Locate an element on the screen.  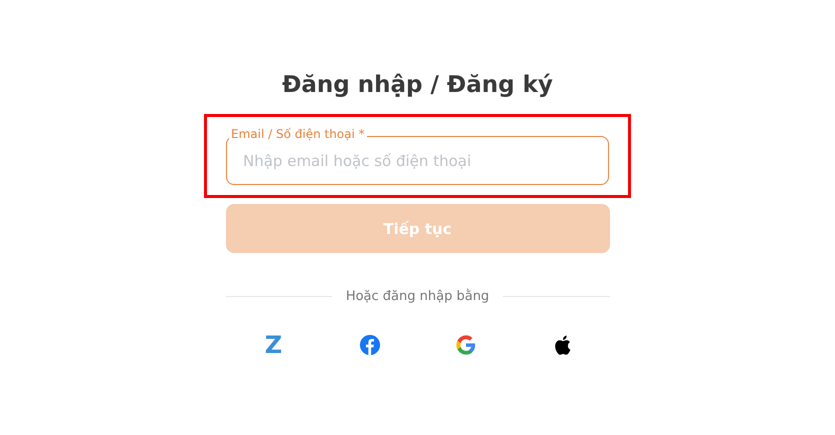
divider-text: Hoặc đăng nhập bằng is located at coordinates (418, 296).